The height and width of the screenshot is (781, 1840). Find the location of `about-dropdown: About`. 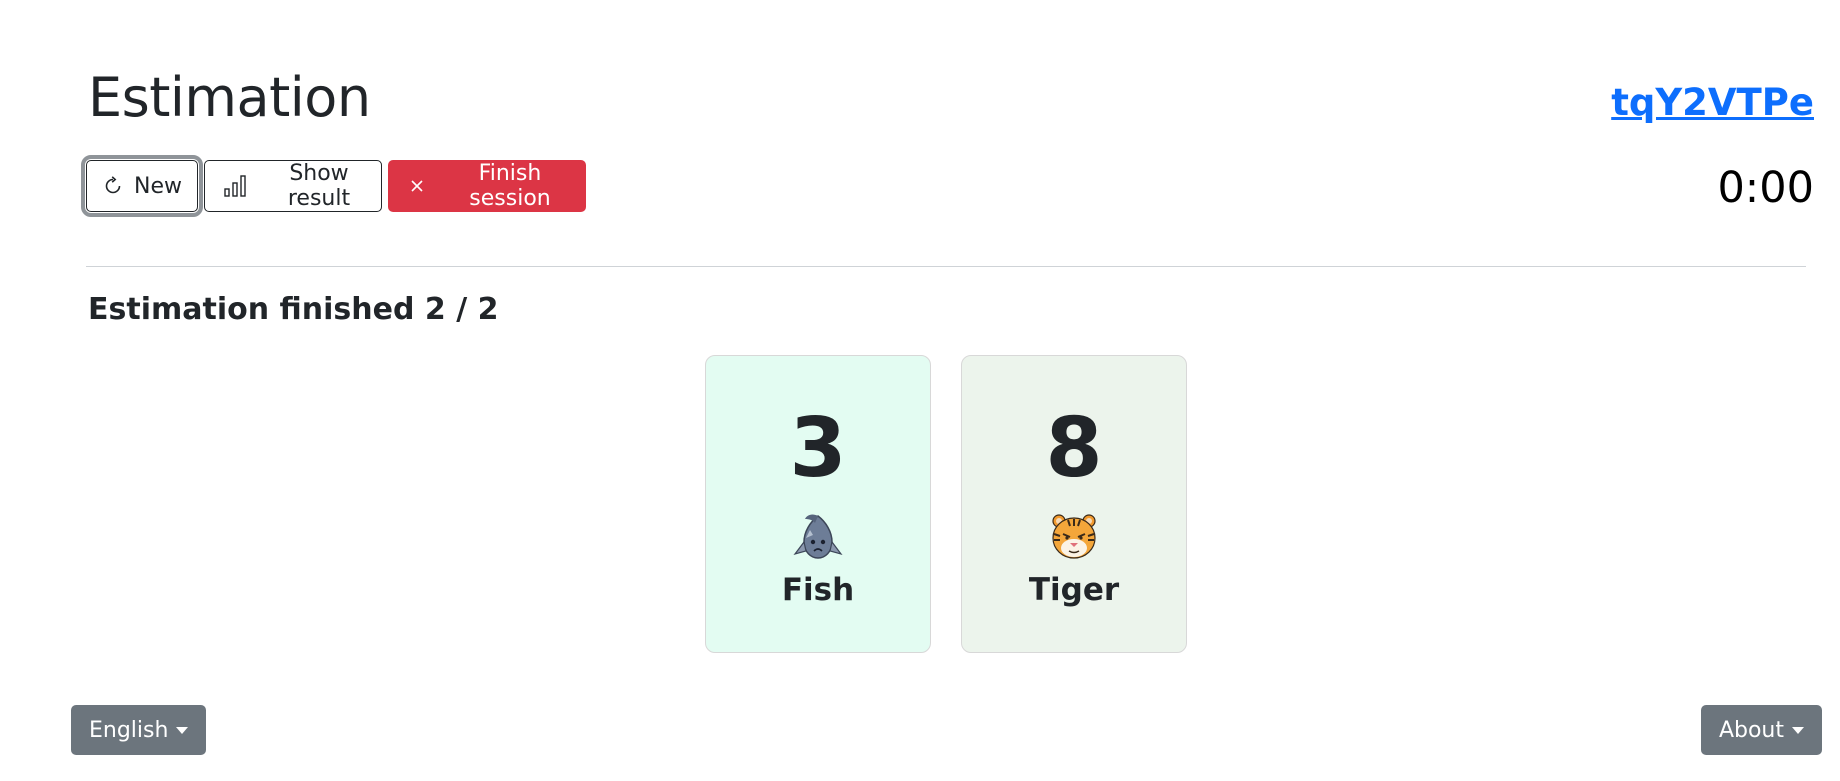

about-dropdown: About is located at coordinates (1761, 730).